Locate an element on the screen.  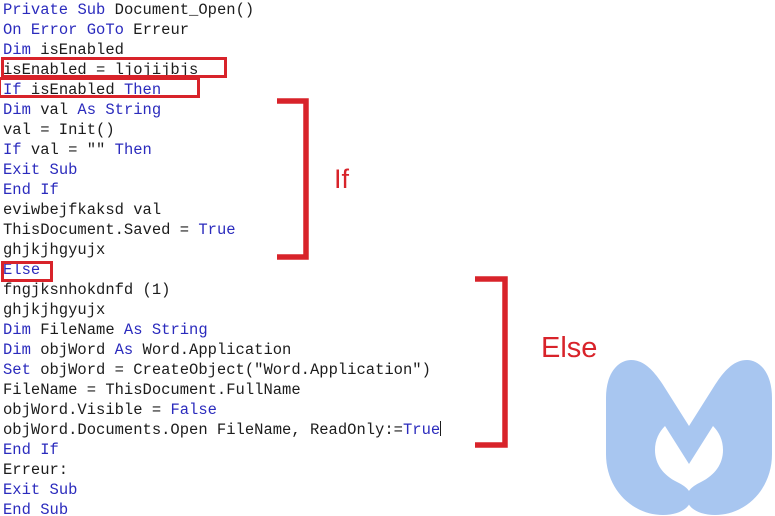
code-text: fngjksnhokdnfd (1) is located at coordinates (87, 290).